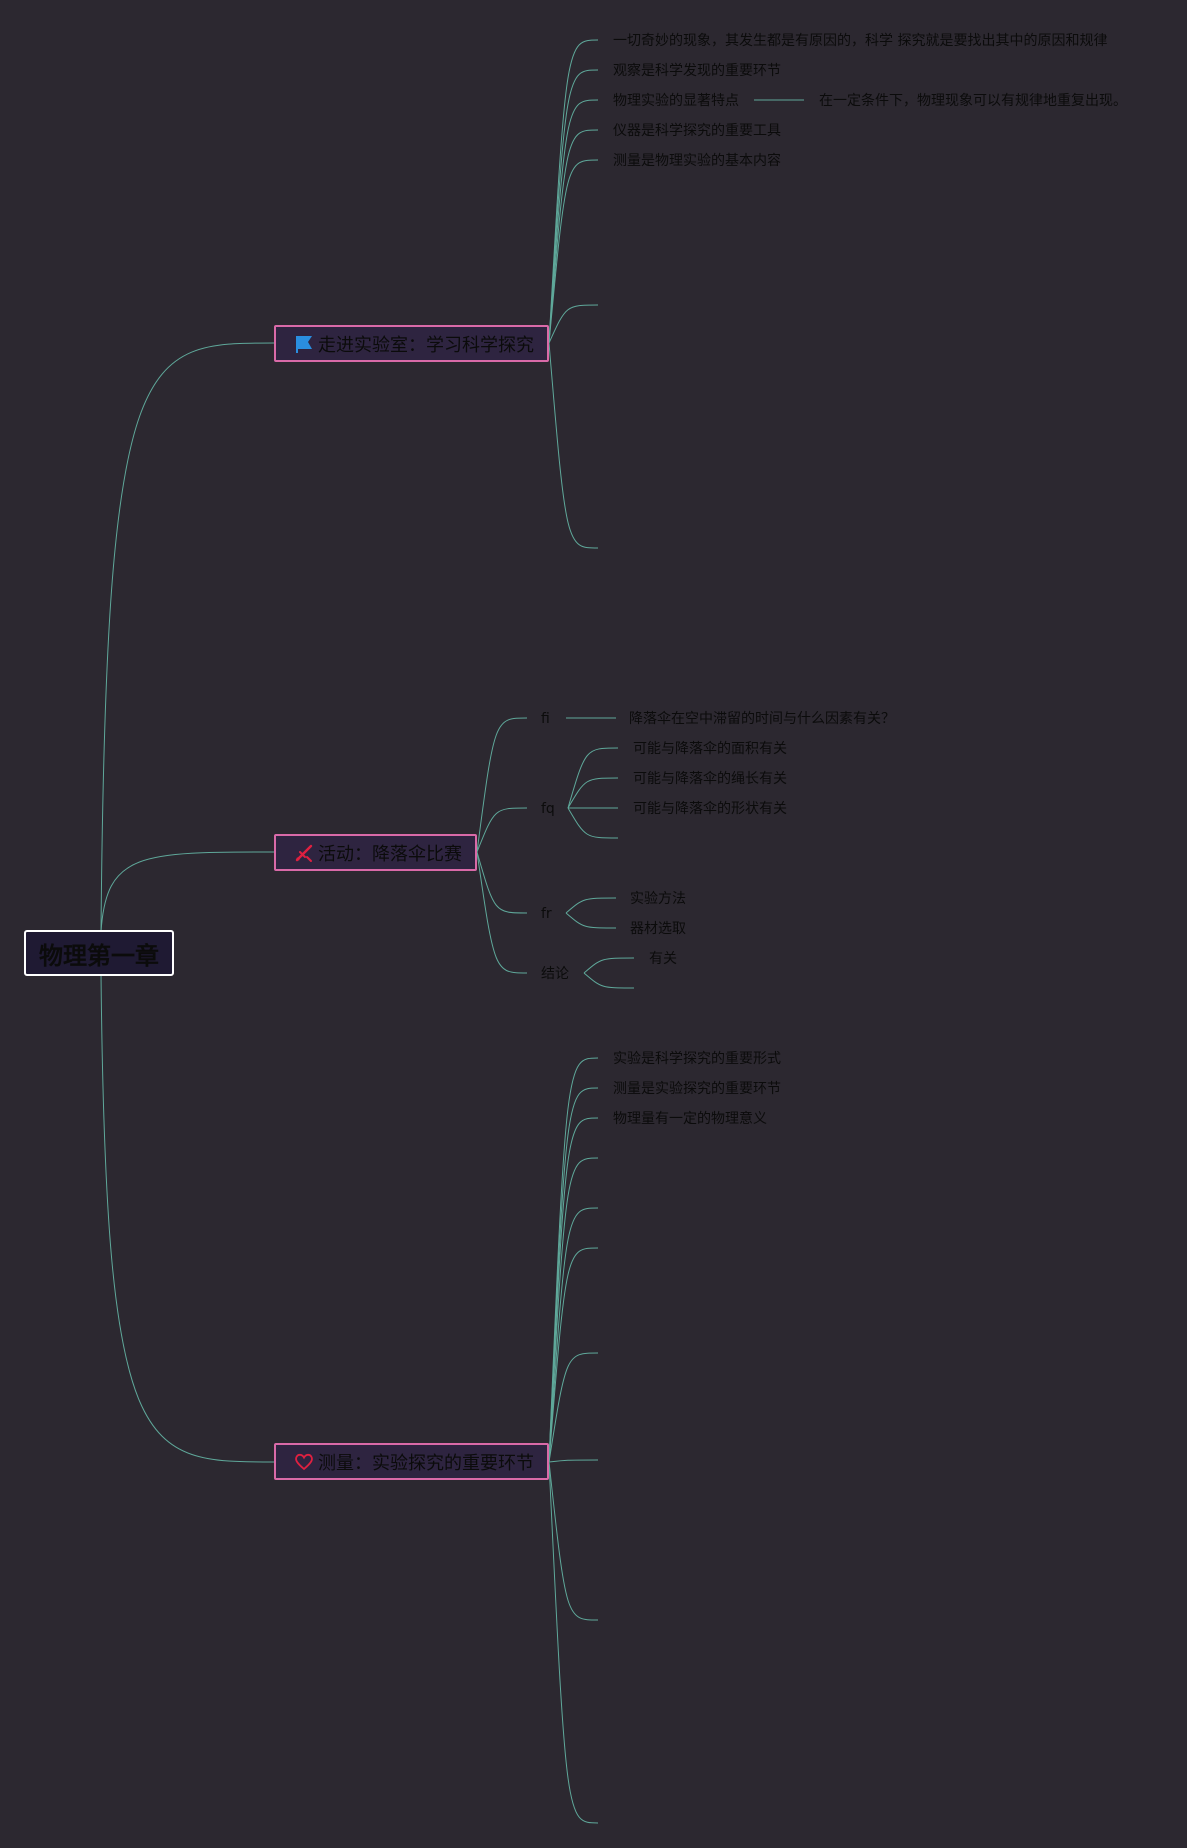 Image resolution: width=1187 pixels, height=1848 pixels. What do you see at coordinates (426, 345) in the screenshot?
I see `topic-label: 走进实验室：学习科学探究` at bounding box center [426, 345].